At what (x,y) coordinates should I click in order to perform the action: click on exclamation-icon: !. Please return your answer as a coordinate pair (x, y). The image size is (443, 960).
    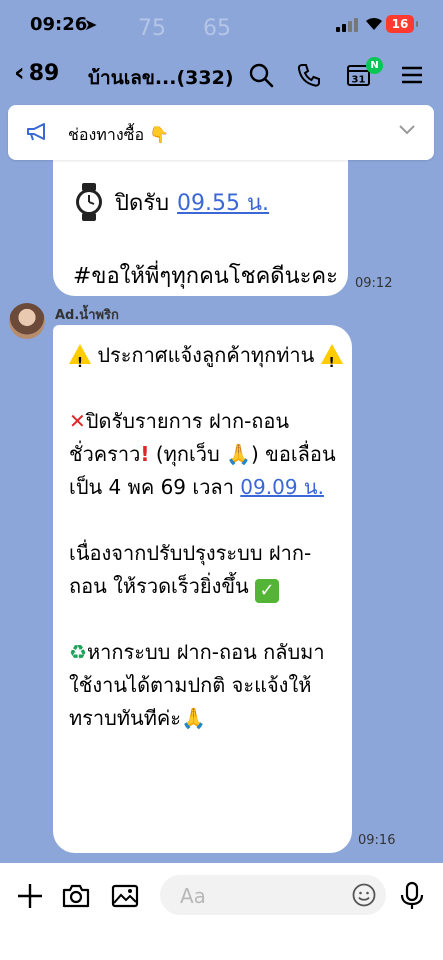
    Looking at the image, I should click on (145, 454).